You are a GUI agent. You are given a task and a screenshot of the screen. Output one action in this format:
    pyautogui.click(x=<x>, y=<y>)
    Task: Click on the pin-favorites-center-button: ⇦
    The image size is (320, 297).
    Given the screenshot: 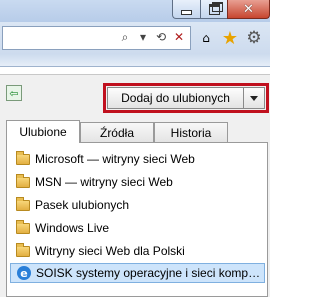 What is the action you would take?
    pyautogui.click(x=14, y=93)
    